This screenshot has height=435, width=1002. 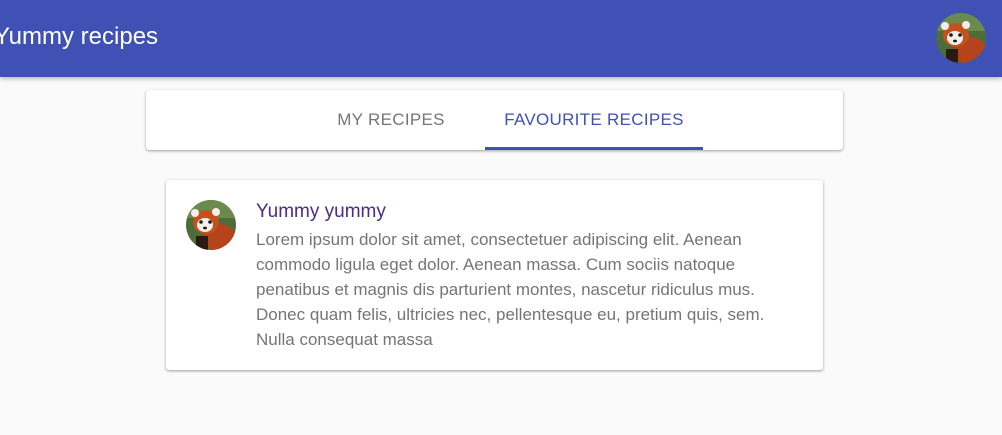 What do you see at coordinates (594, 120) in the screenshot?
I see `tab-favourite-recipes: FAVOURITE RECIPES` at bounding box center [594, 120].